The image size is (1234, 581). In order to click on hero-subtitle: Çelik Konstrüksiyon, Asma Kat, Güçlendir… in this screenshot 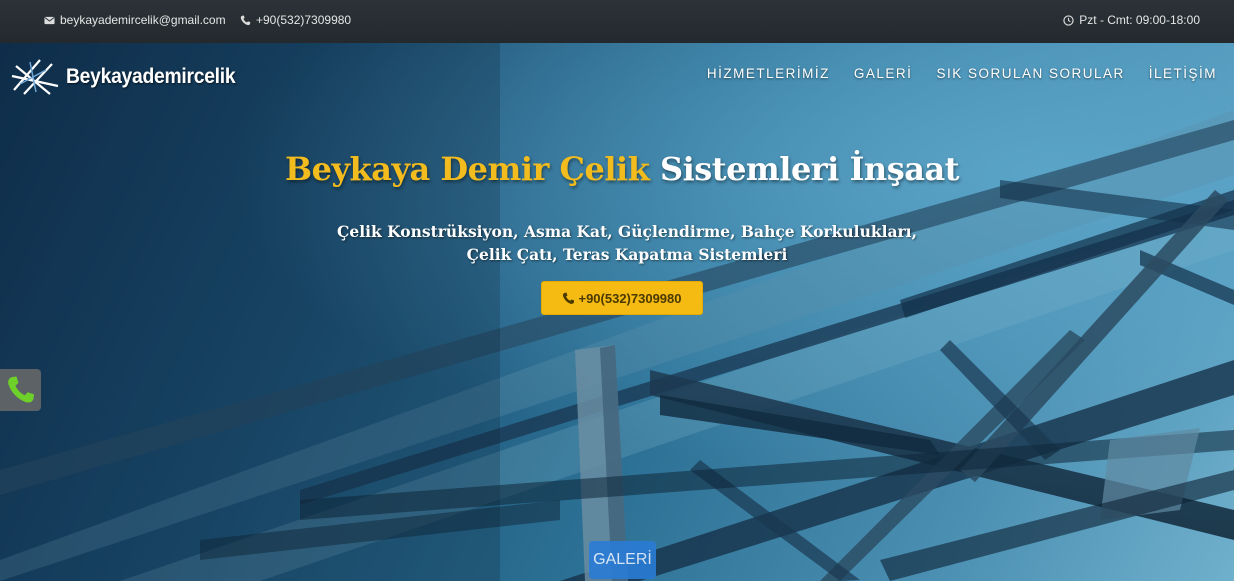, I will do `click(617, 243)`.